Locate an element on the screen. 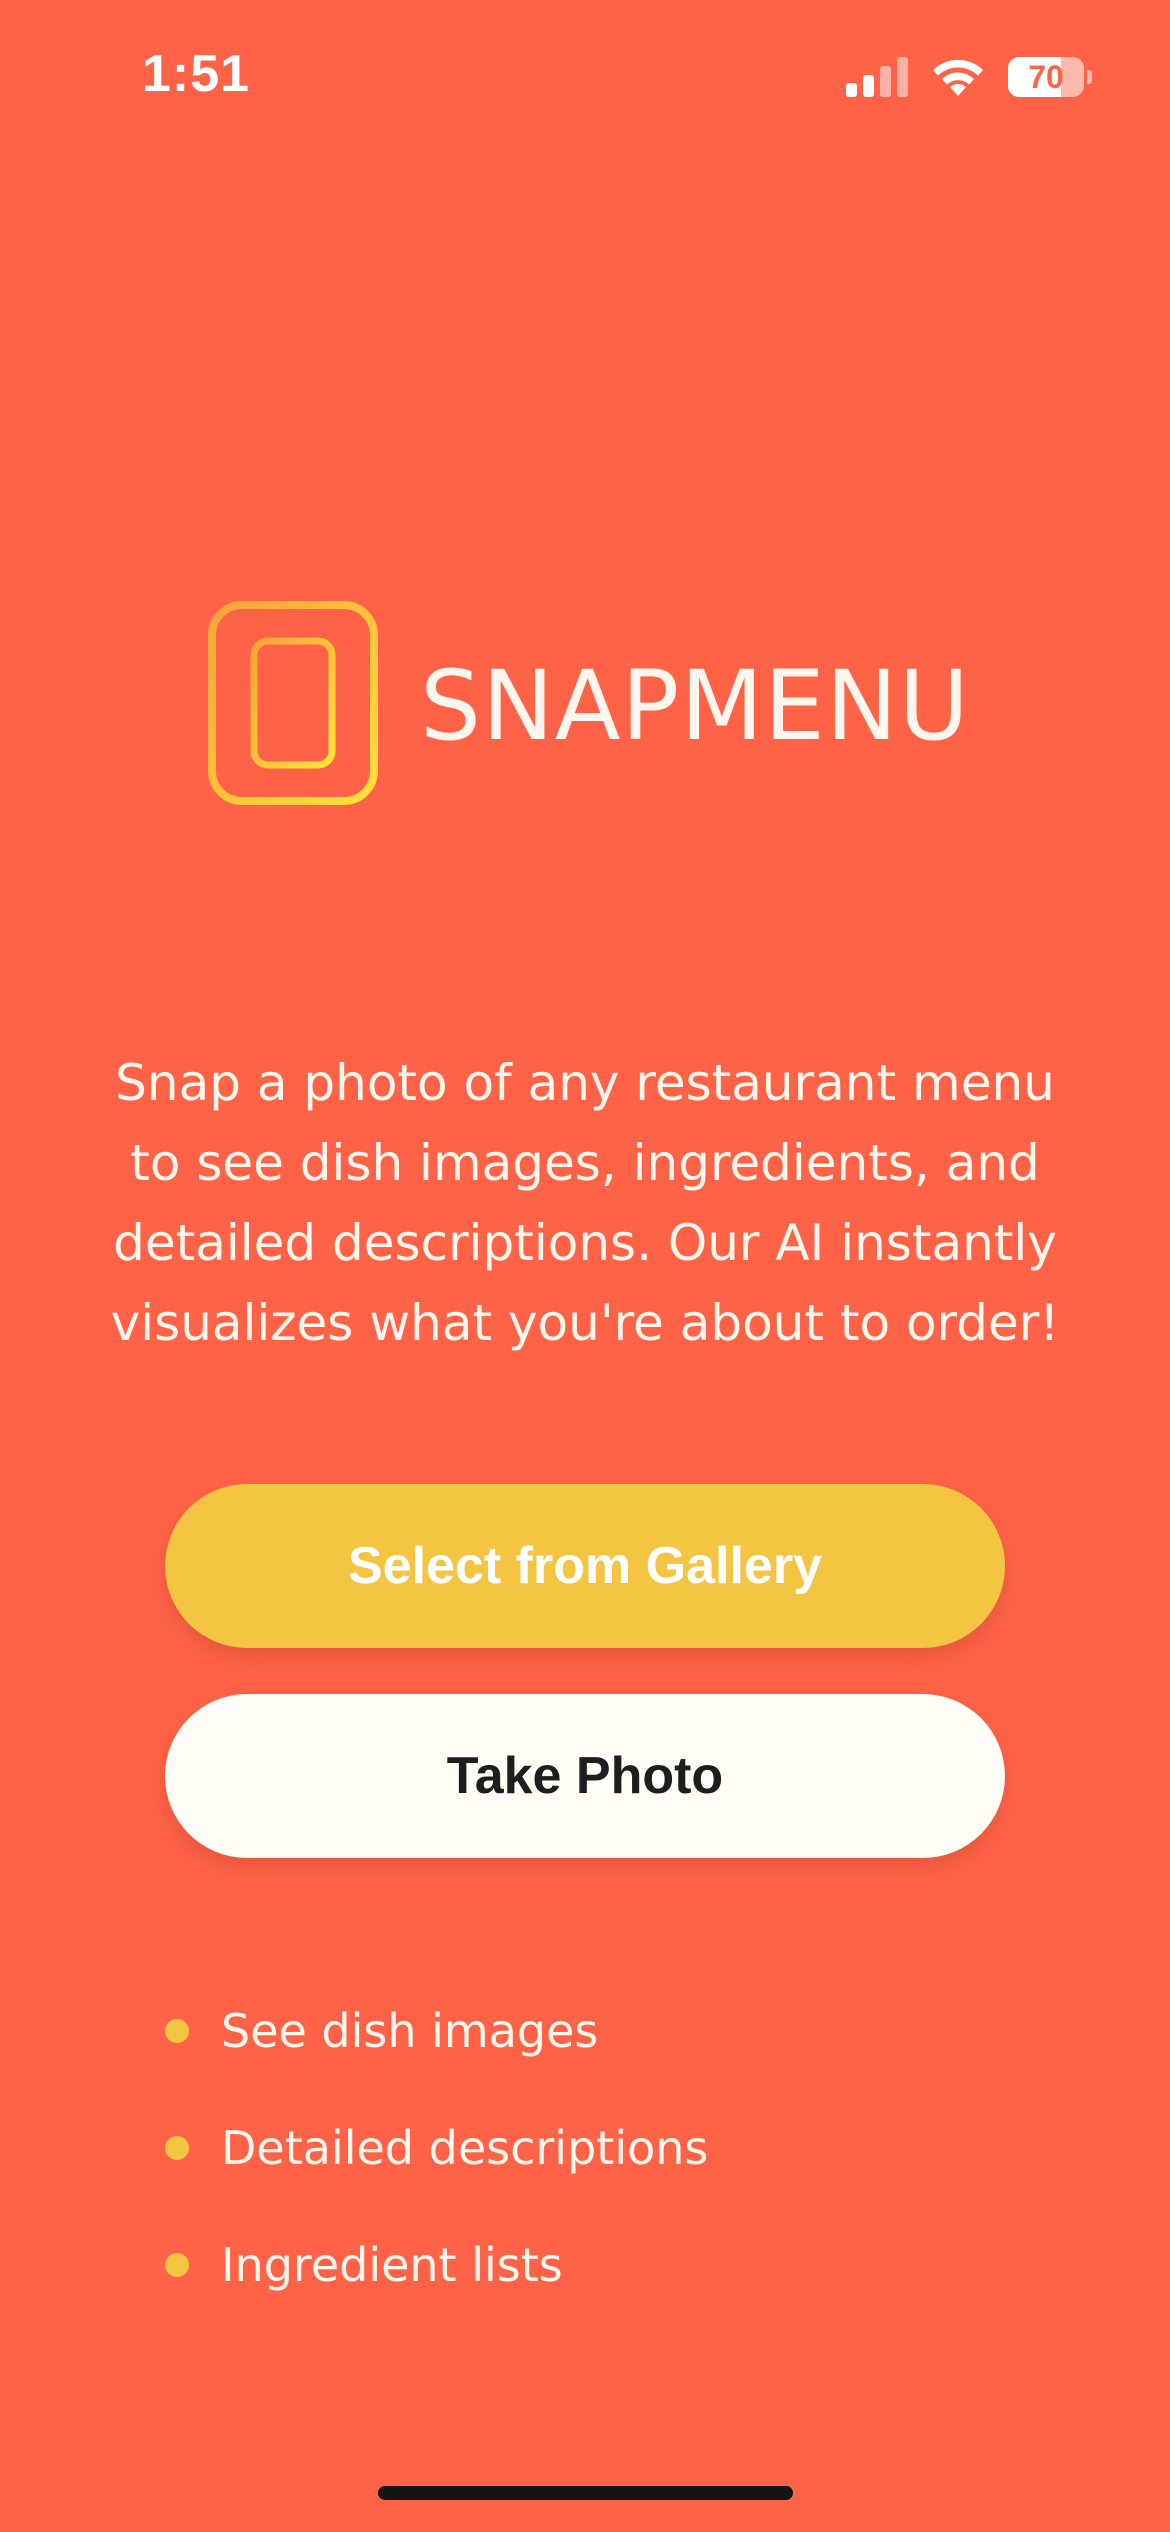 This screenshot has width=1170, height=2532. status-bar: 1:51 70 is located at coordinates (585, 75).